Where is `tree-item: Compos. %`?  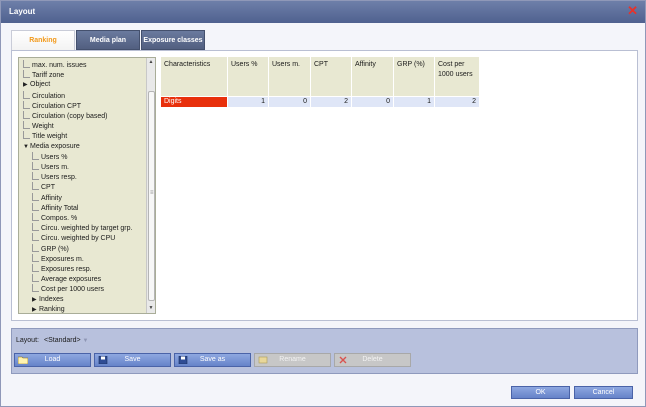
tree-item: Compos. % is located at coordinates (54, 218).